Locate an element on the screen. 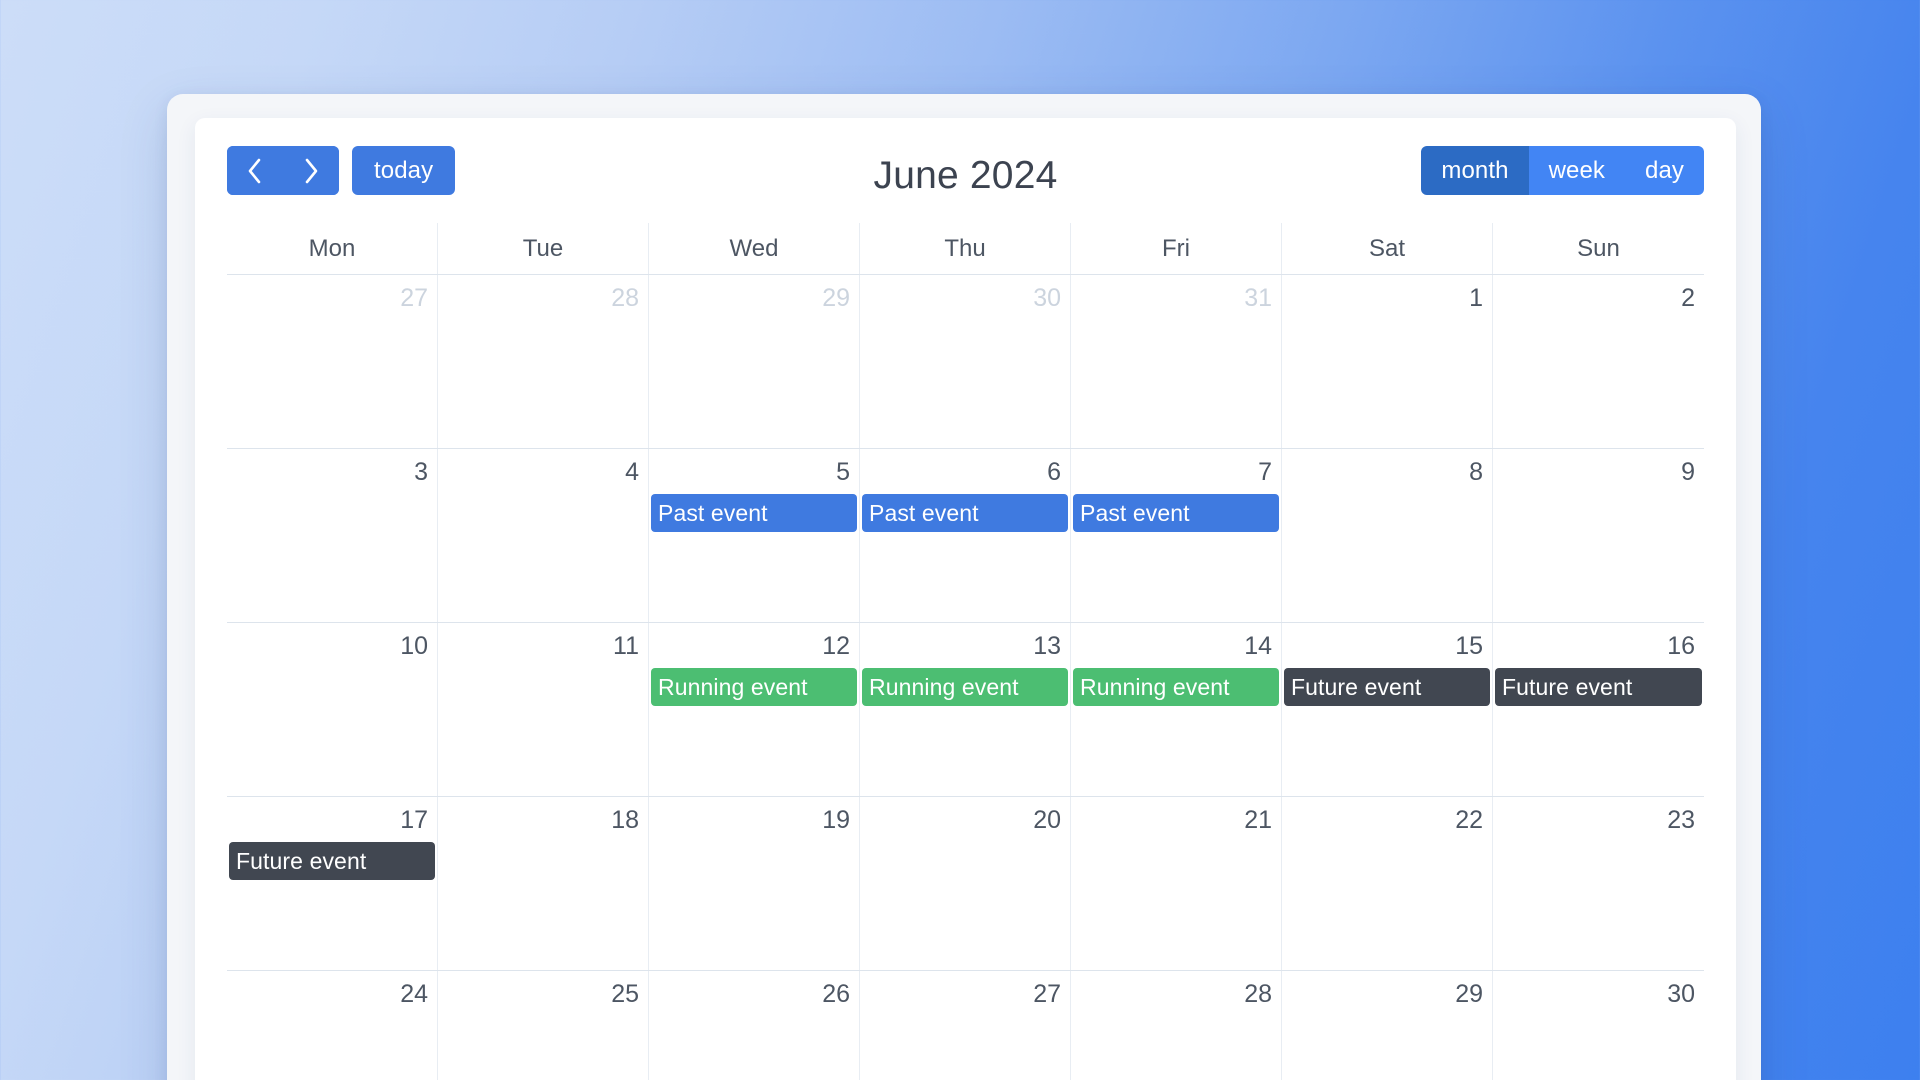 This screenshot has height=1080, width=1920. day-number: 1 is located at coordinates (1476, 298).